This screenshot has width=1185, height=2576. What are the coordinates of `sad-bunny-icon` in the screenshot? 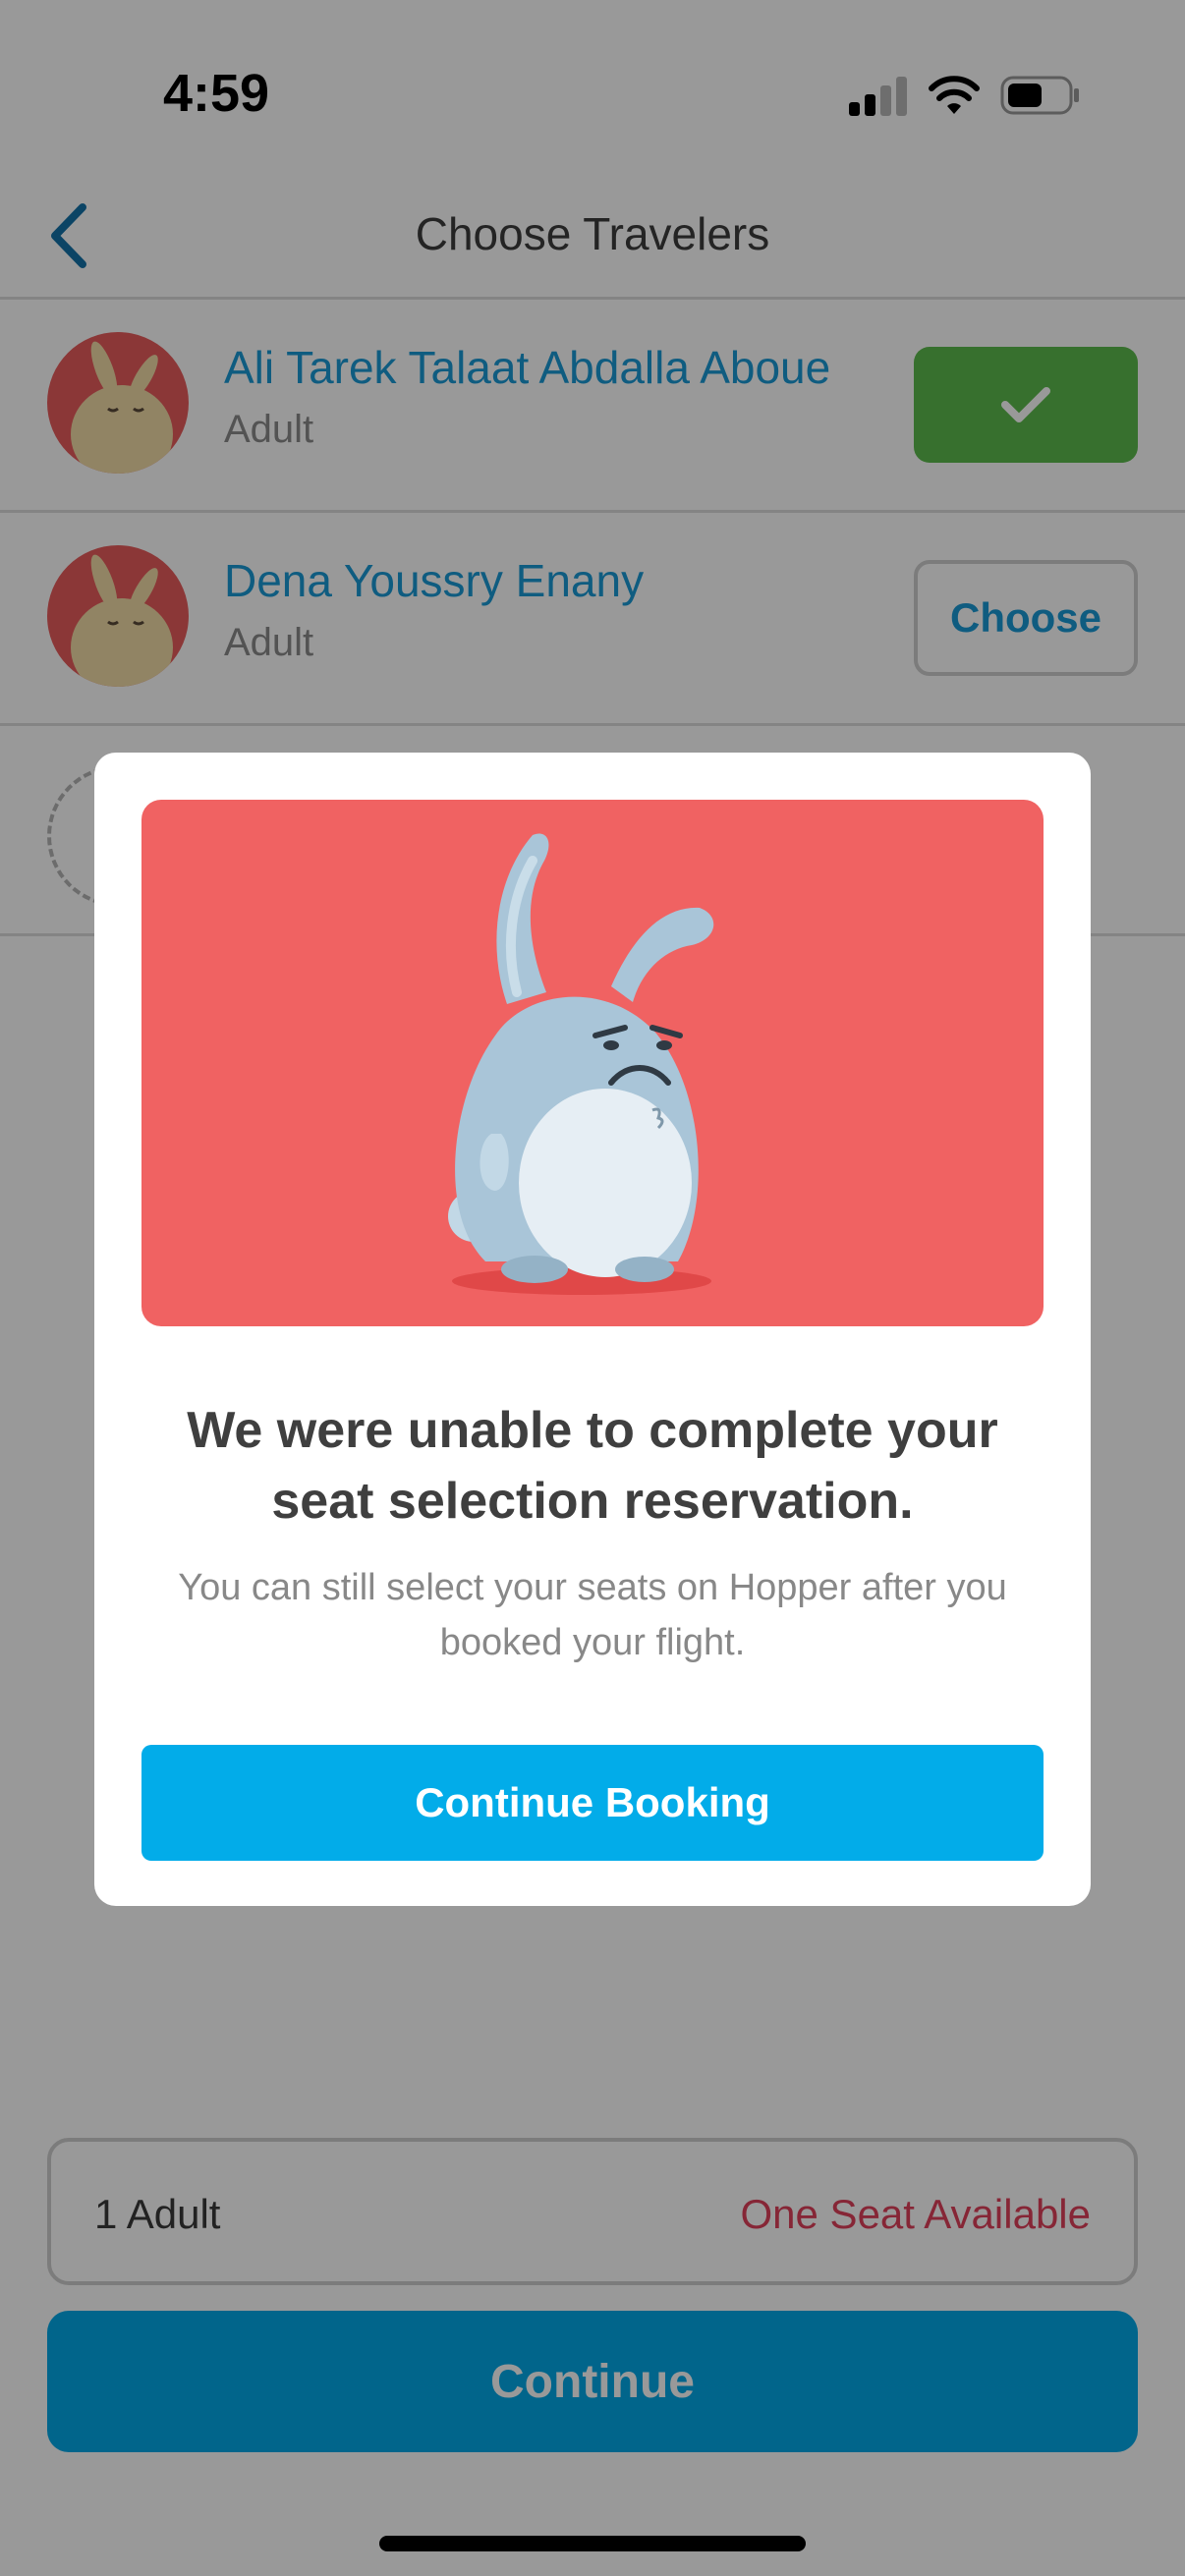 It's located at (581, 1064).